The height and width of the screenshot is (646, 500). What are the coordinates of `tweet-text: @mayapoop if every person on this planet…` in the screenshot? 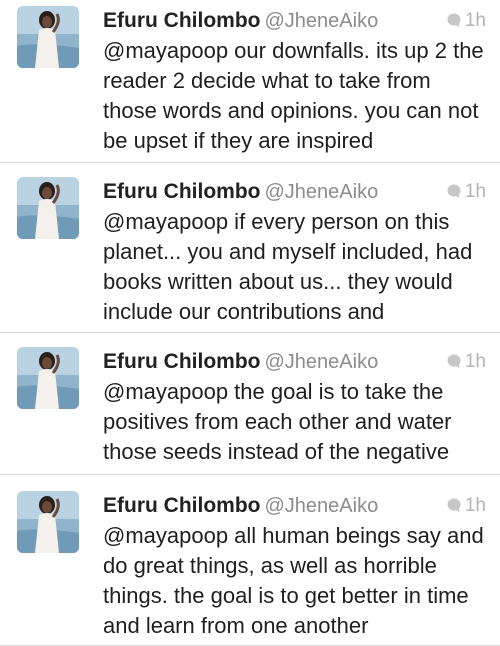 It's located at (288, 266).